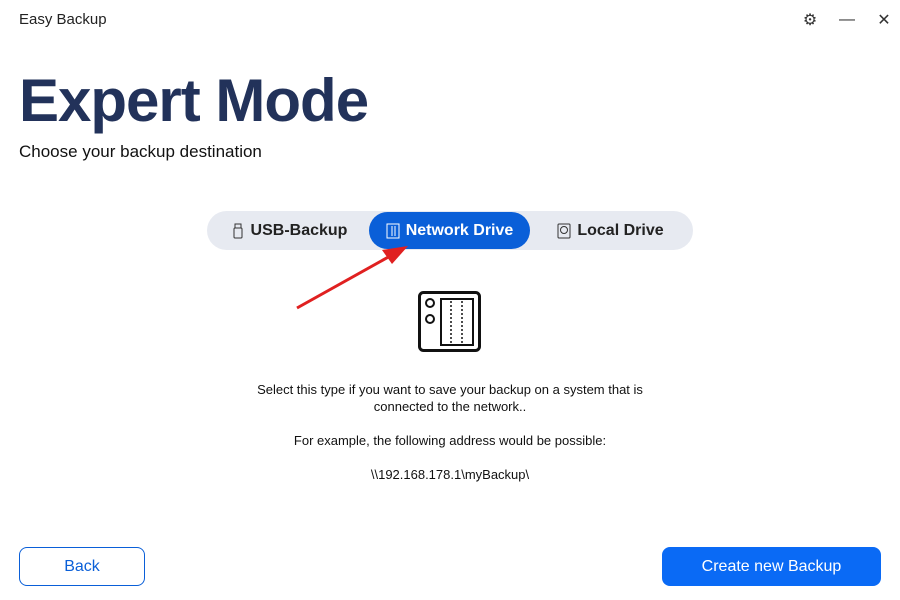 Image resolution: width=900 pixels, height=600 pixels. What do you see at coordinates (459, 230) in the screenshot?
I see `tab-label: Network Drive` at bounding box center [459, 230].